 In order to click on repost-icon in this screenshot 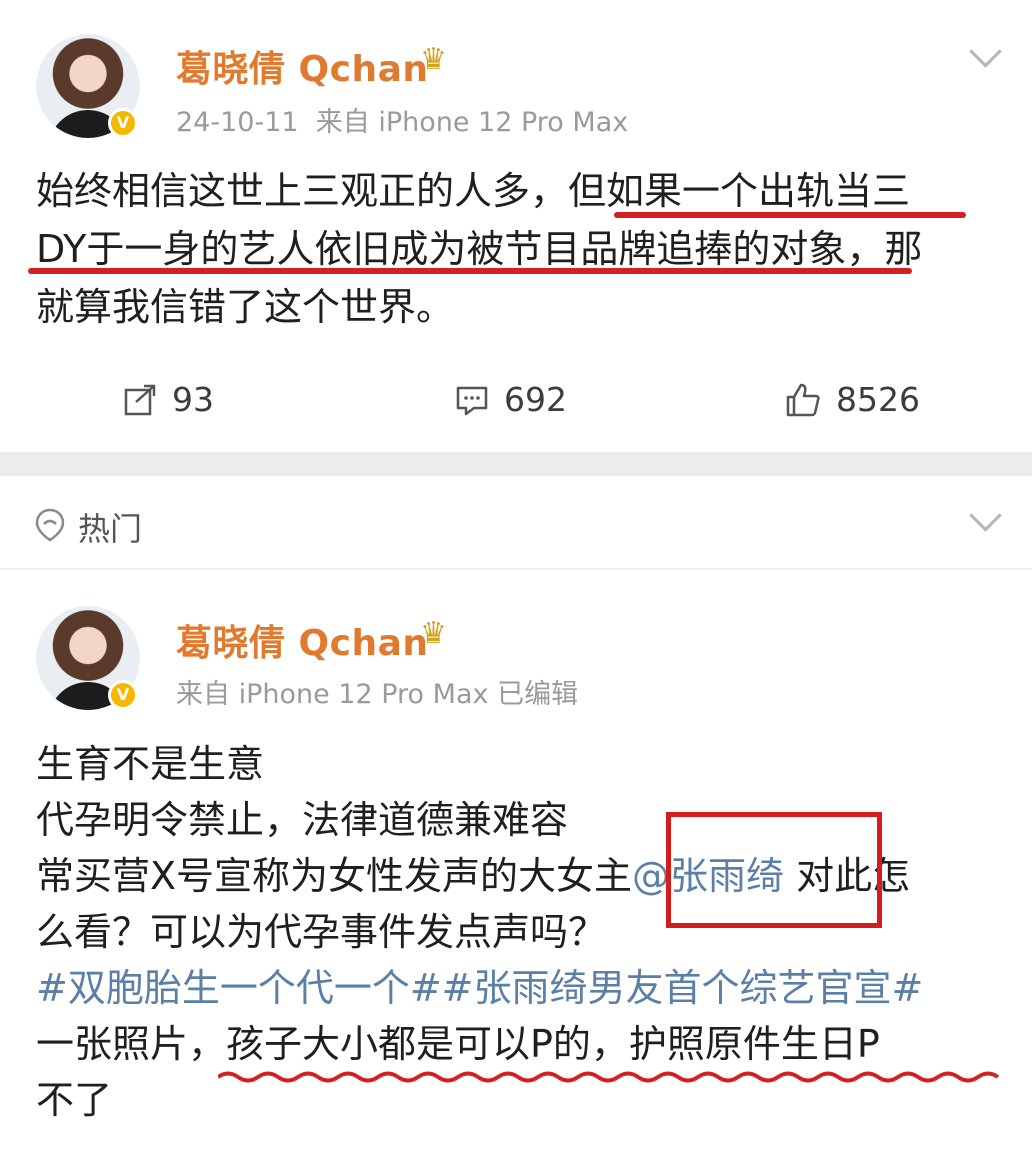, I will do `click(140, 399)`.